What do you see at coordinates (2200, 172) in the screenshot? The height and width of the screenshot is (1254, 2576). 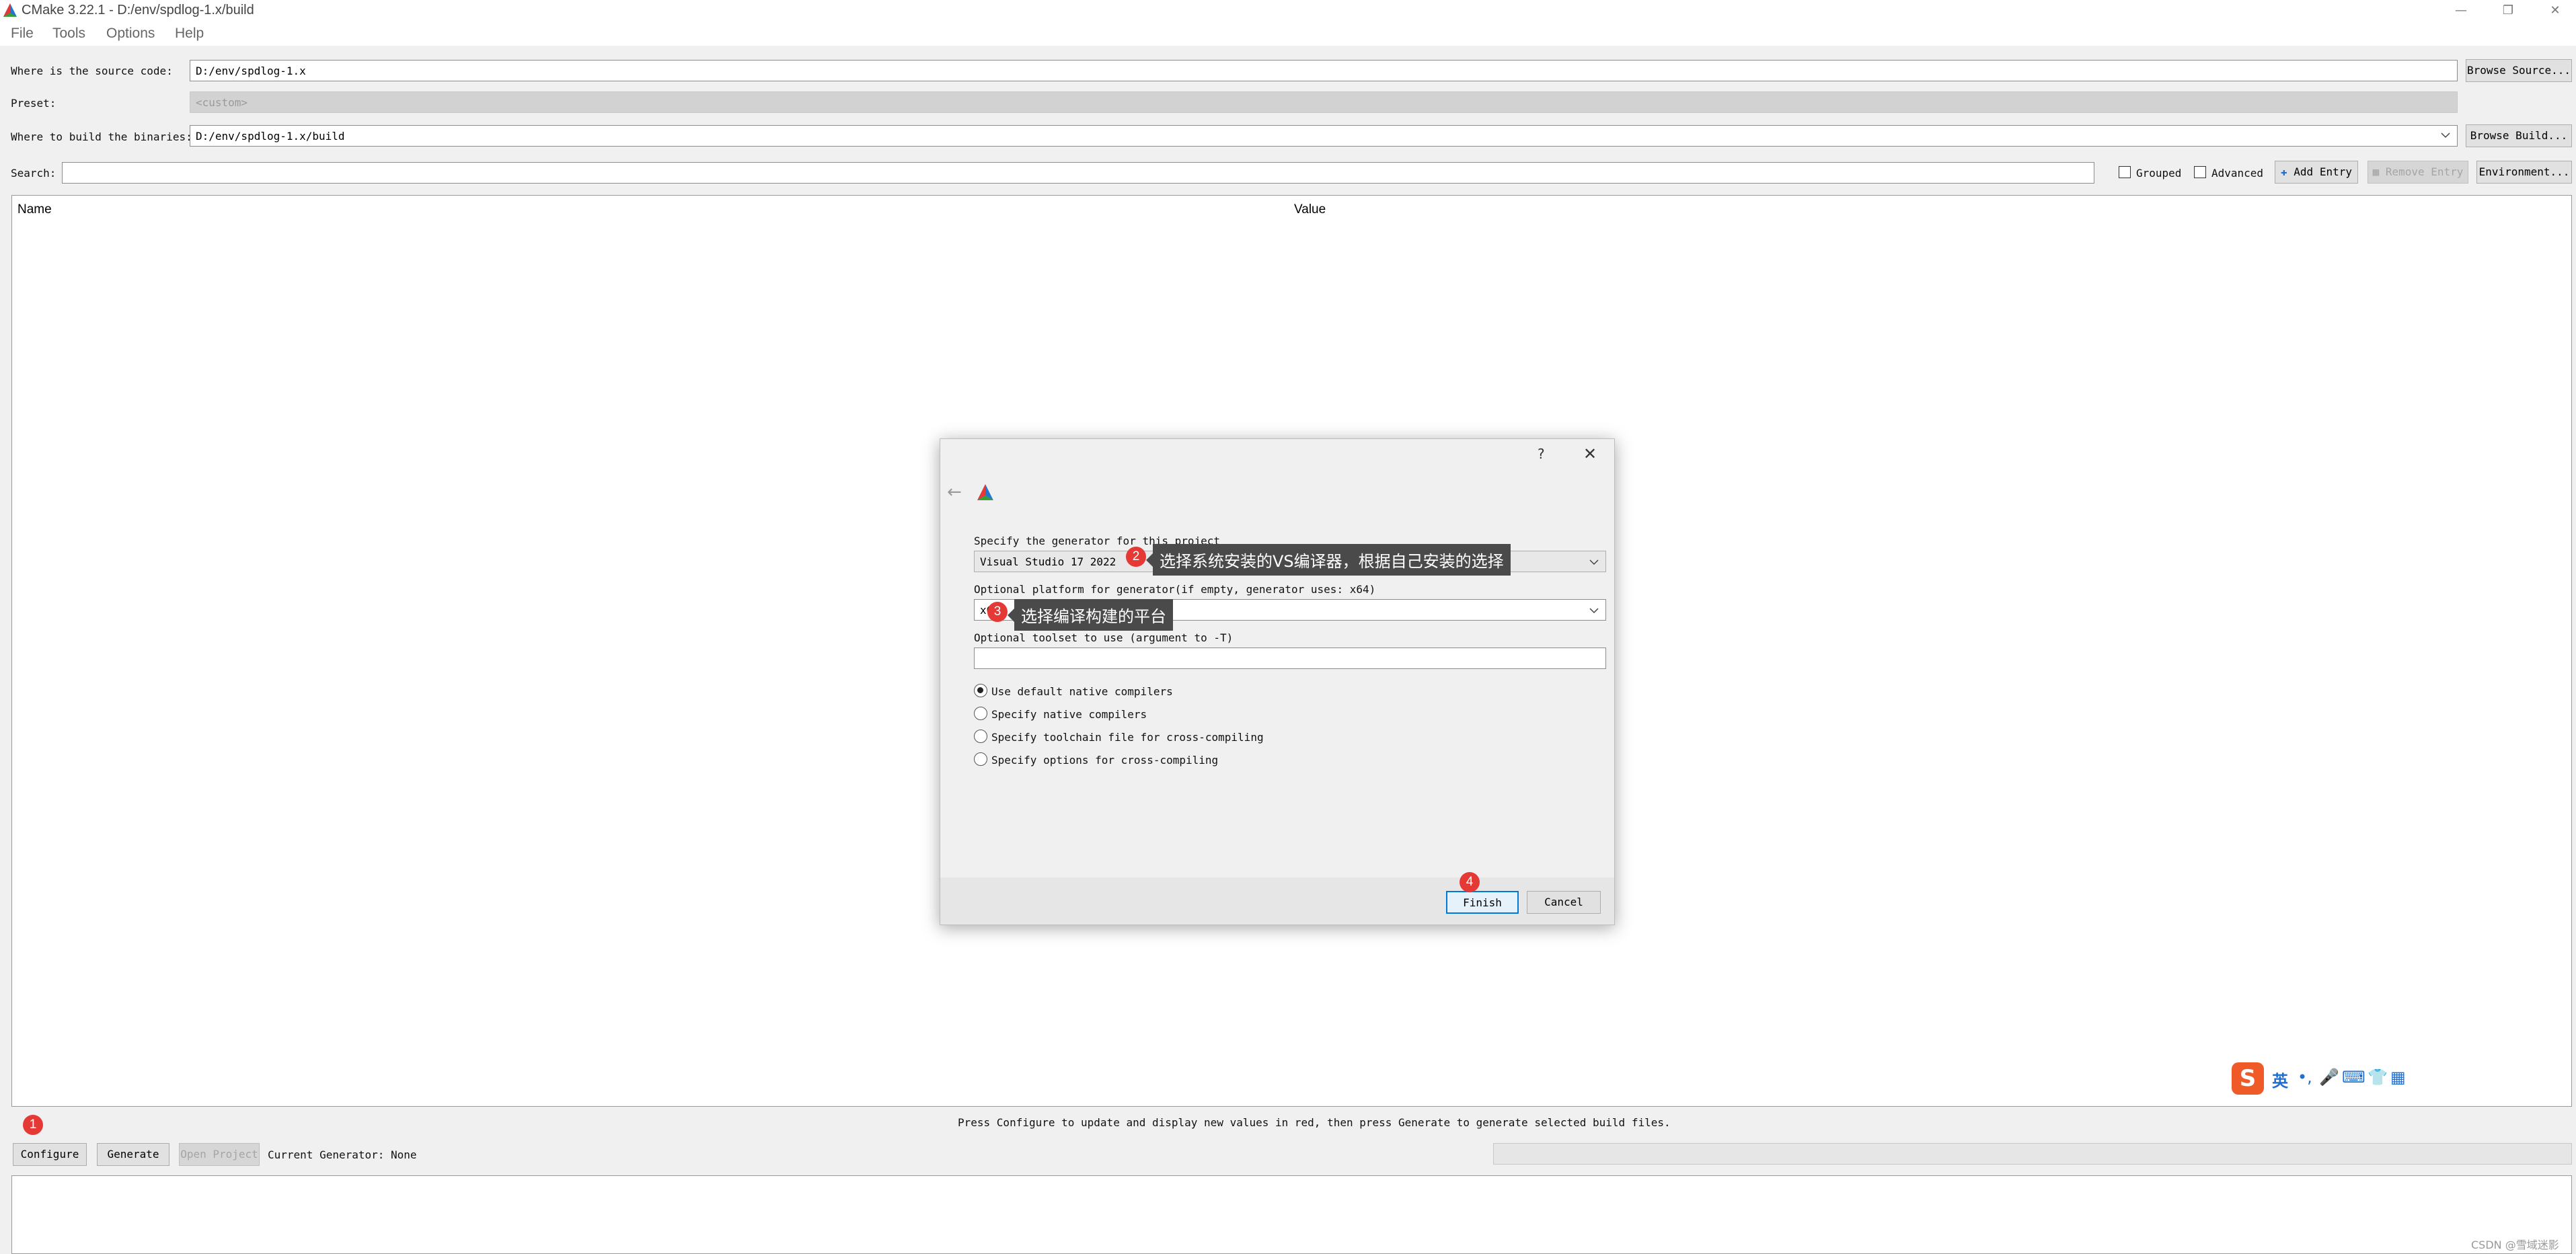 I see `advanced-checkbox` at bounding box center [2200, 172].